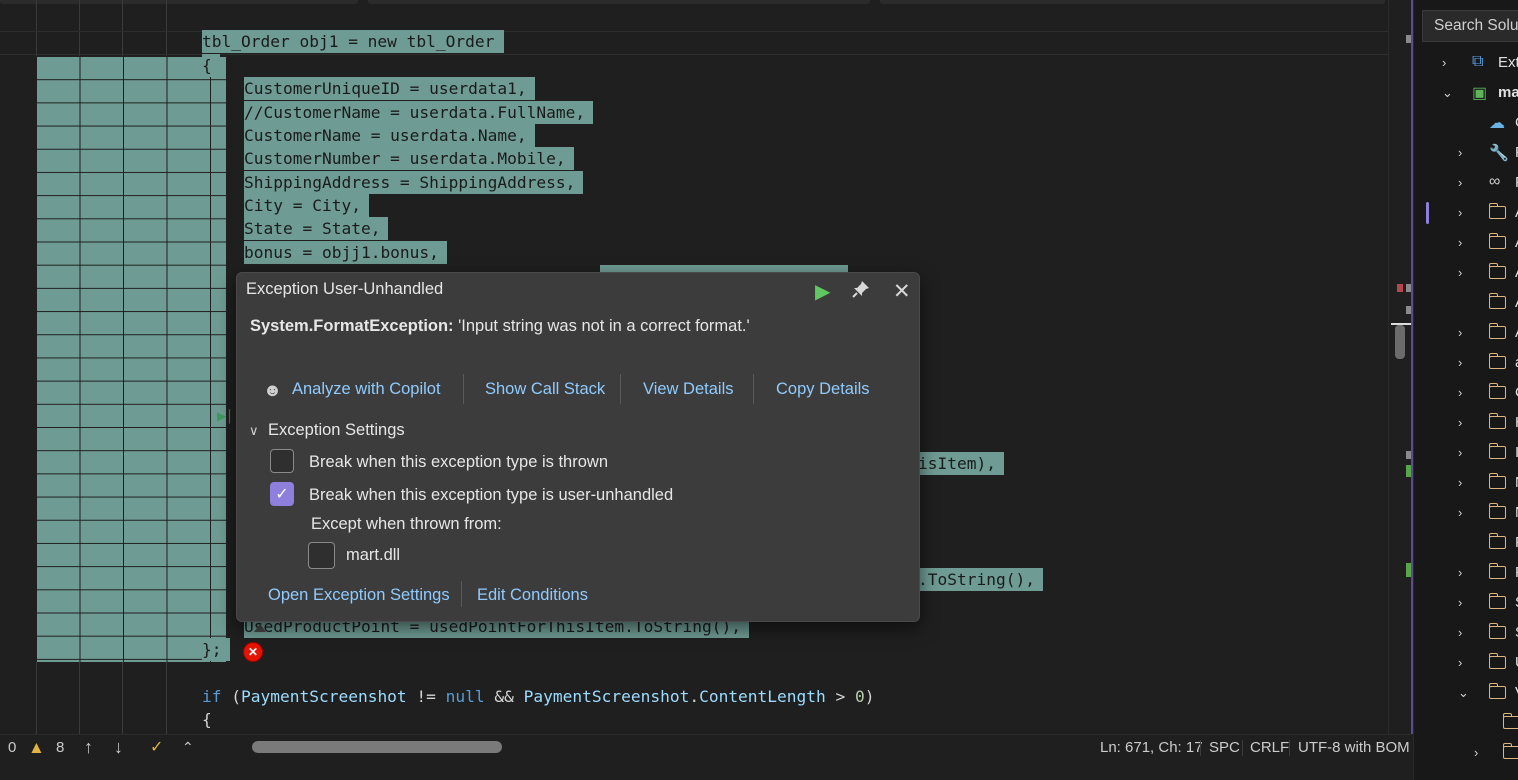  I want to click on solution-tree-item: ⌄V, so click(1466, 694).